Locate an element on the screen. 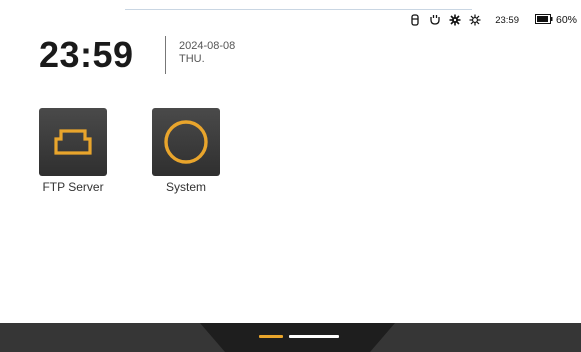  settings-icon is located at coordinates (455, 20).